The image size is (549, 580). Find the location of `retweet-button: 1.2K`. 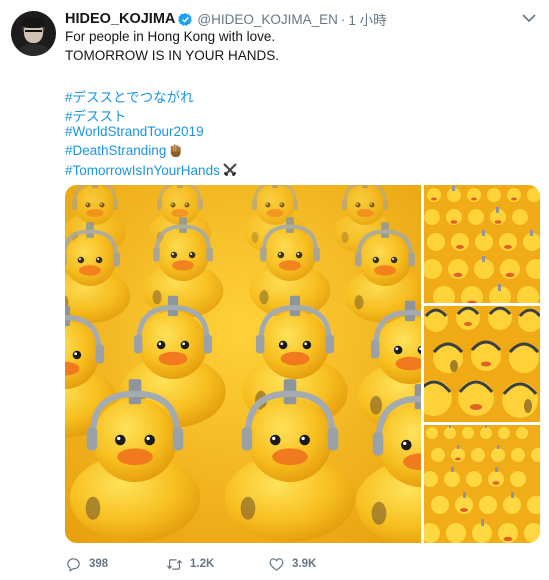

retweet-button: 1.2K is located at coordinates (195, 564).